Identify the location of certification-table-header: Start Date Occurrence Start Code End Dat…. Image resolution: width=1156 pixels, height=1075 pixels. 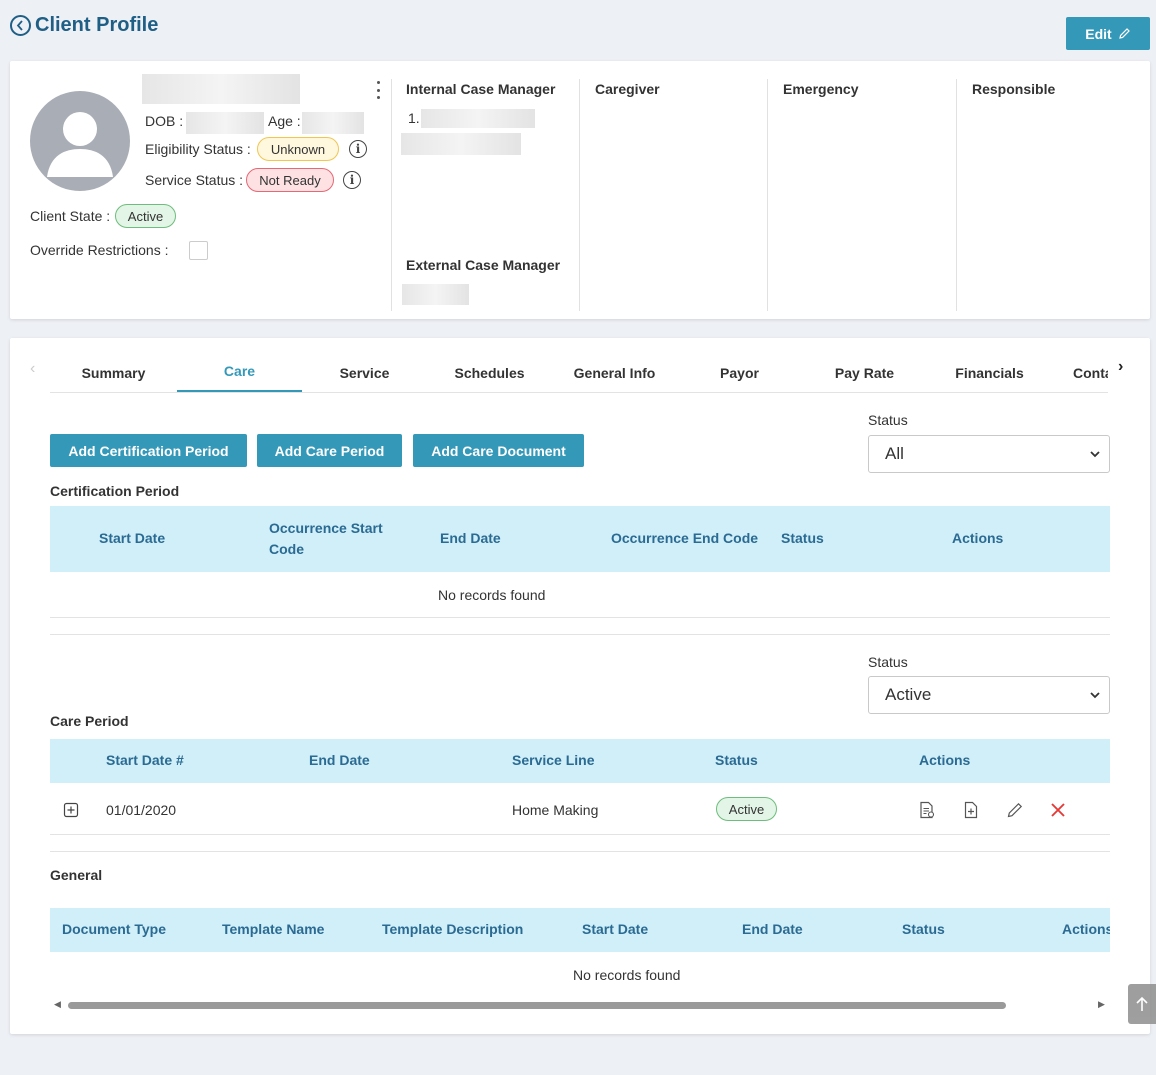
(580, 539).